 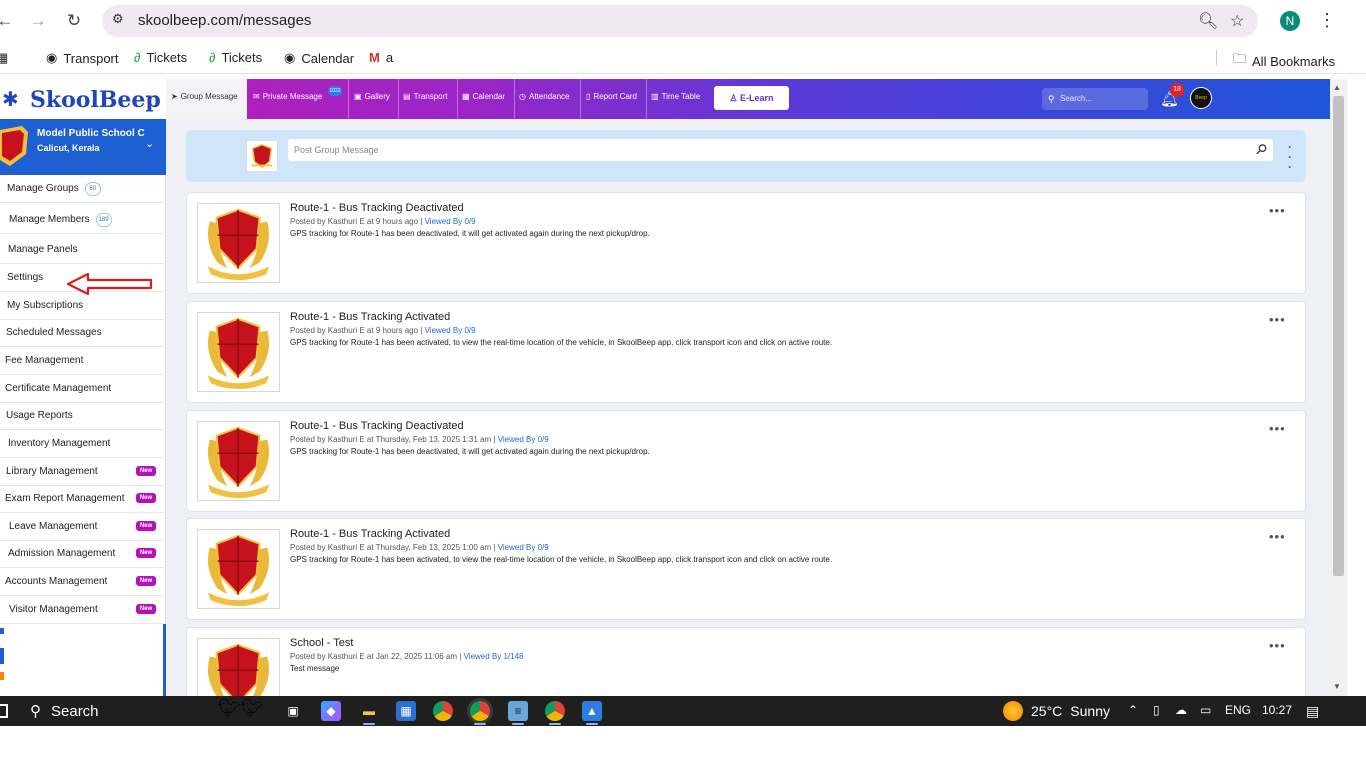 What do you see at coordinates (1327, 20) in the screenshot?
I see `browser-menu-icon: ⋮` at bounding box center [1327, 20].